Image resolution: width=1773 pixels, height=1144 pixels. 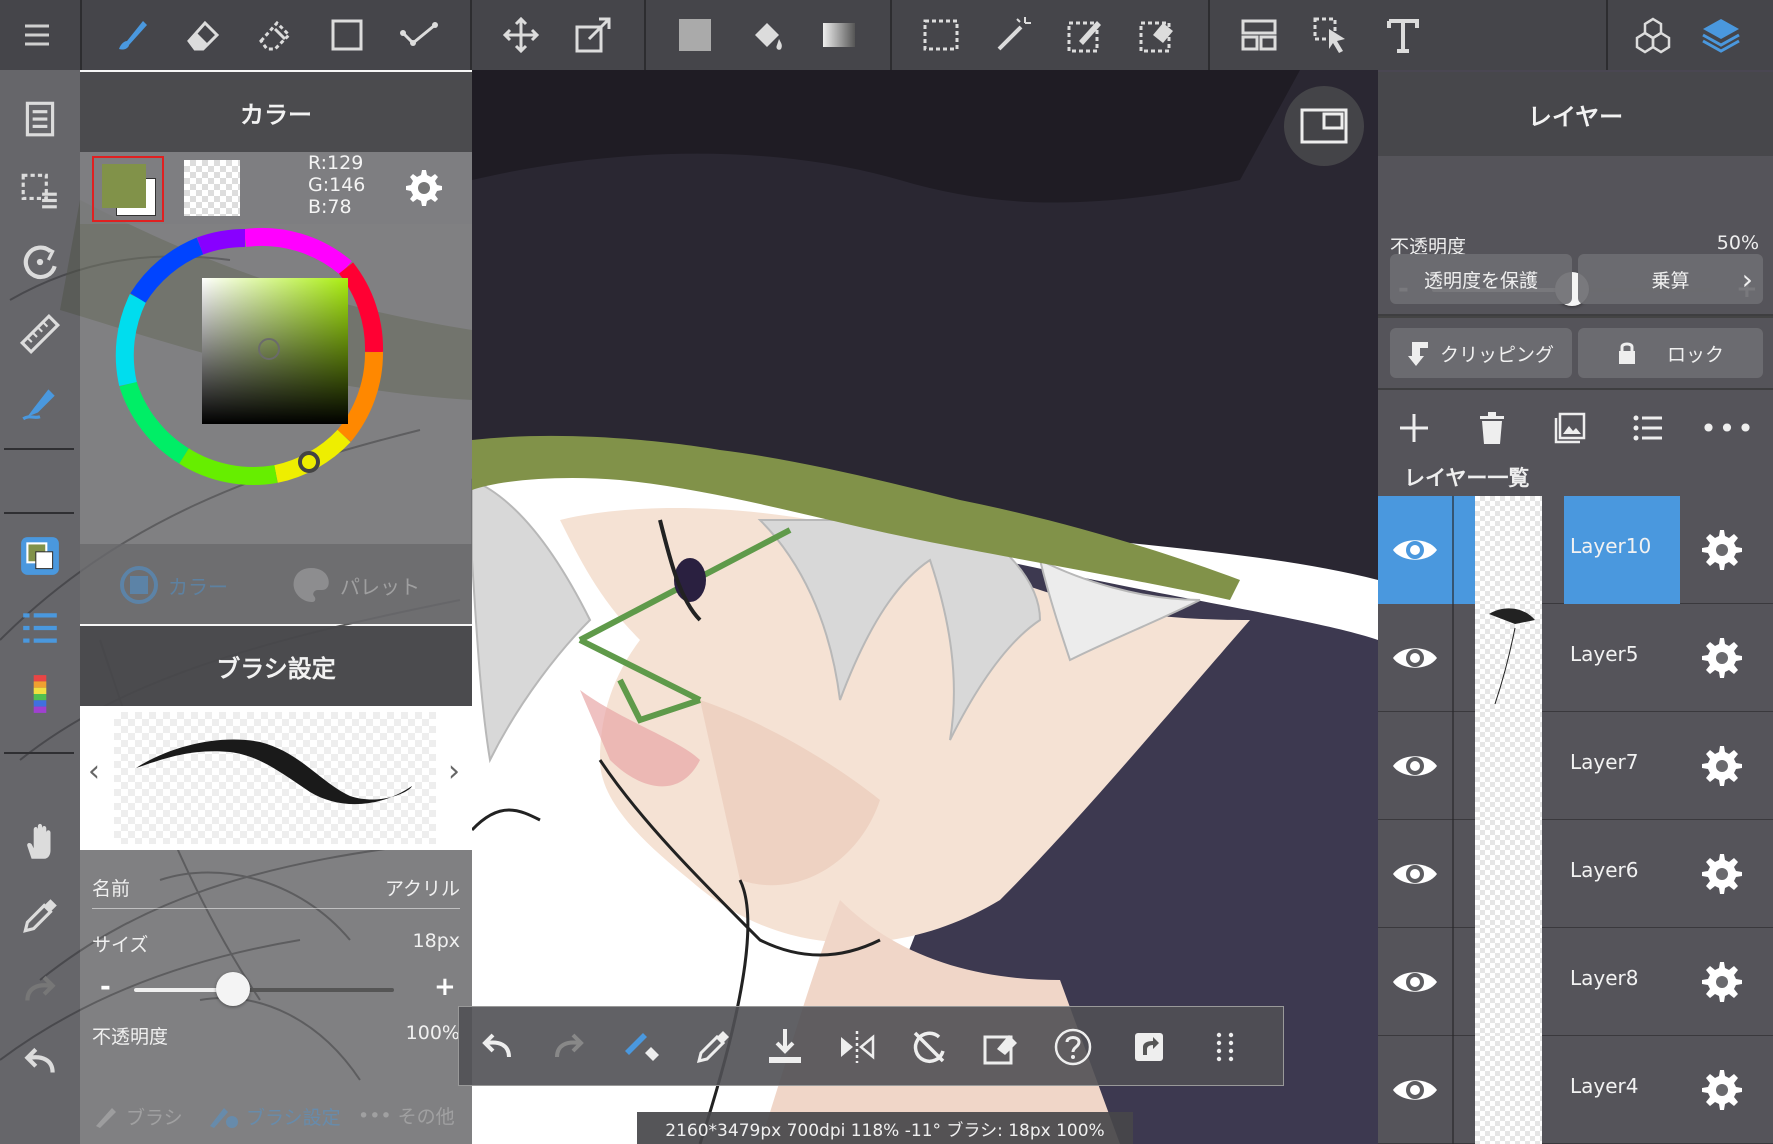 What do you see at coordinates (1575, 766) in the screenshot?
I see `layer-row: Layer7` at bounding box center [1575, 766].